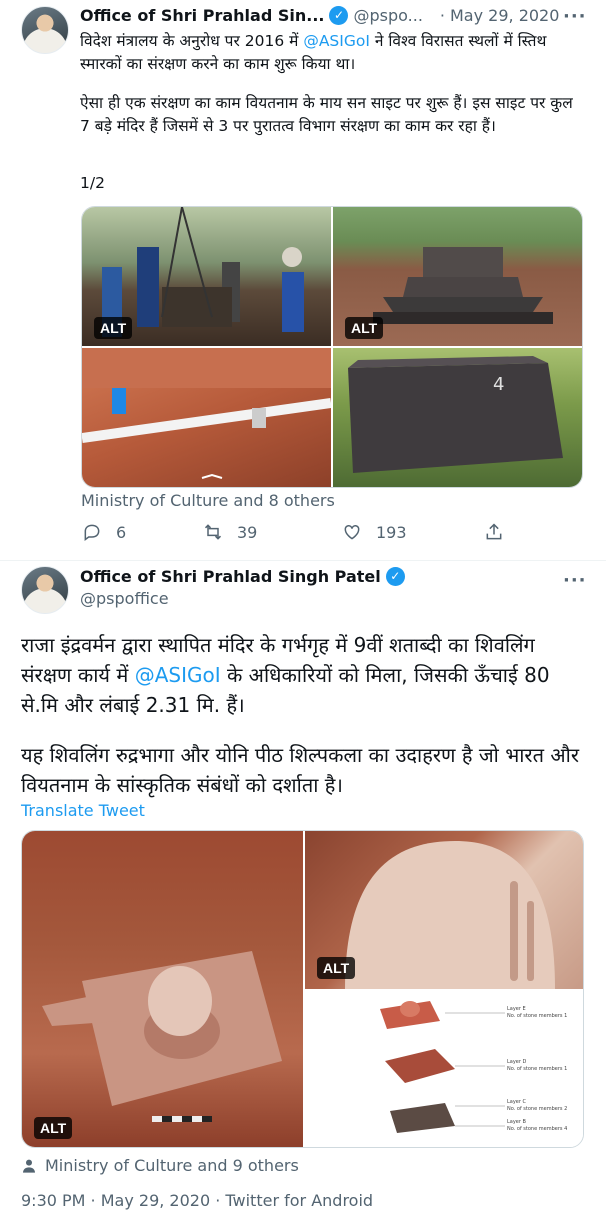 The height and width of the screenshot is (1232, 606). I want to click on reply-count: 6, so click(121, 532).